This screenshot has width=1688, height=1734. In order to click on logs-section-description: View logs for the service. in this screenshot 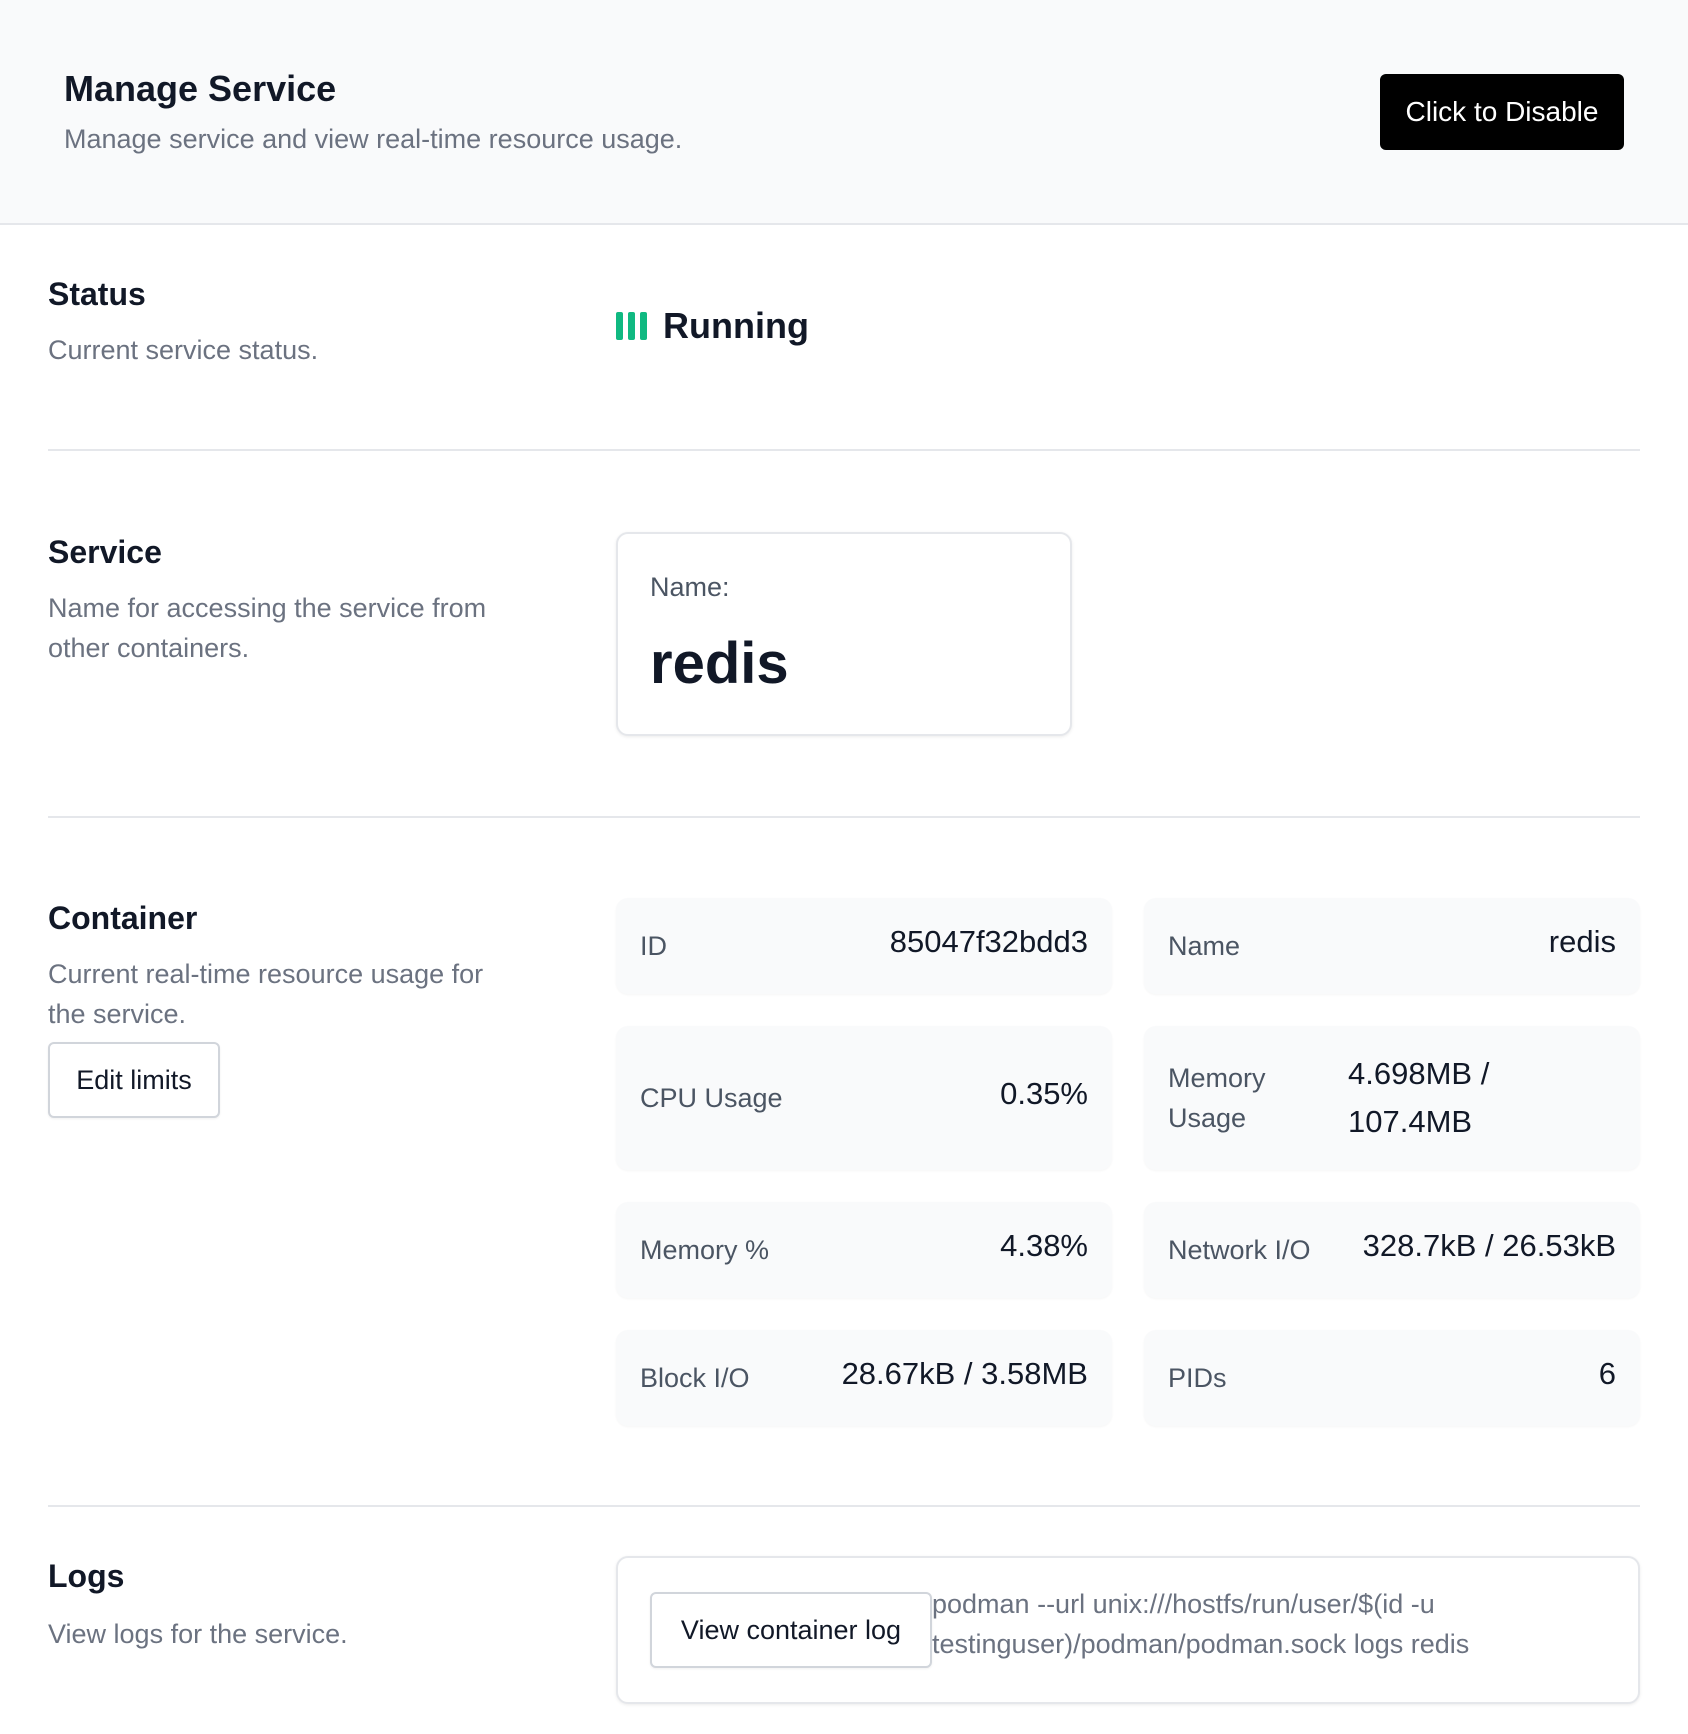, I will do `click(198, 1634)`.